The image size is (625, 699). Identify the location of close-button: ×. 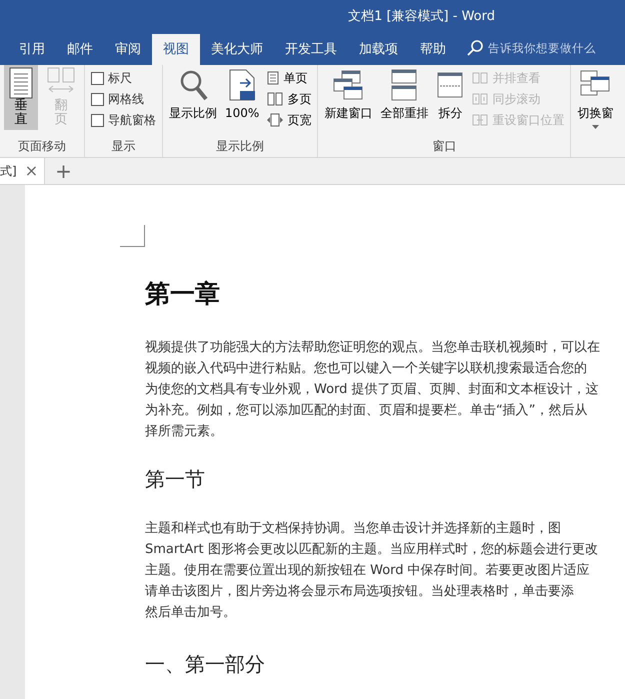
(31, 171).